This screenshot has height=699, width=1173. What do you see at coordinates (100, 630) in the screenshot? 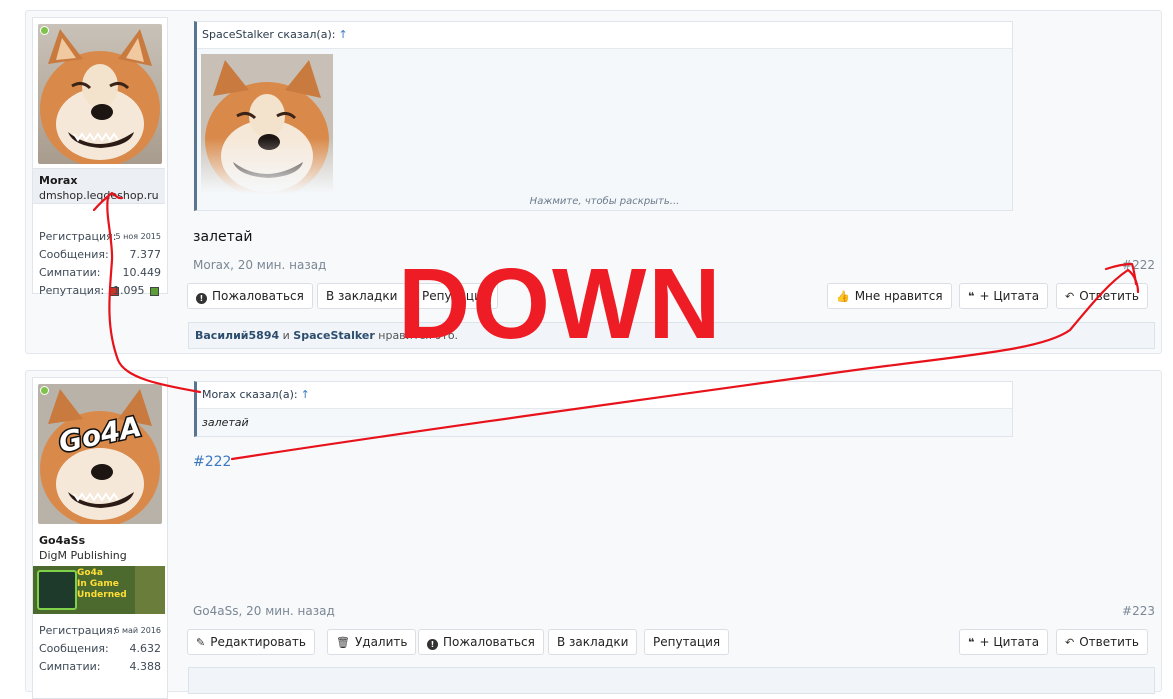
I see `stat-registration: Регистрация: 6 май 2016` at bounding box center [100, 630].